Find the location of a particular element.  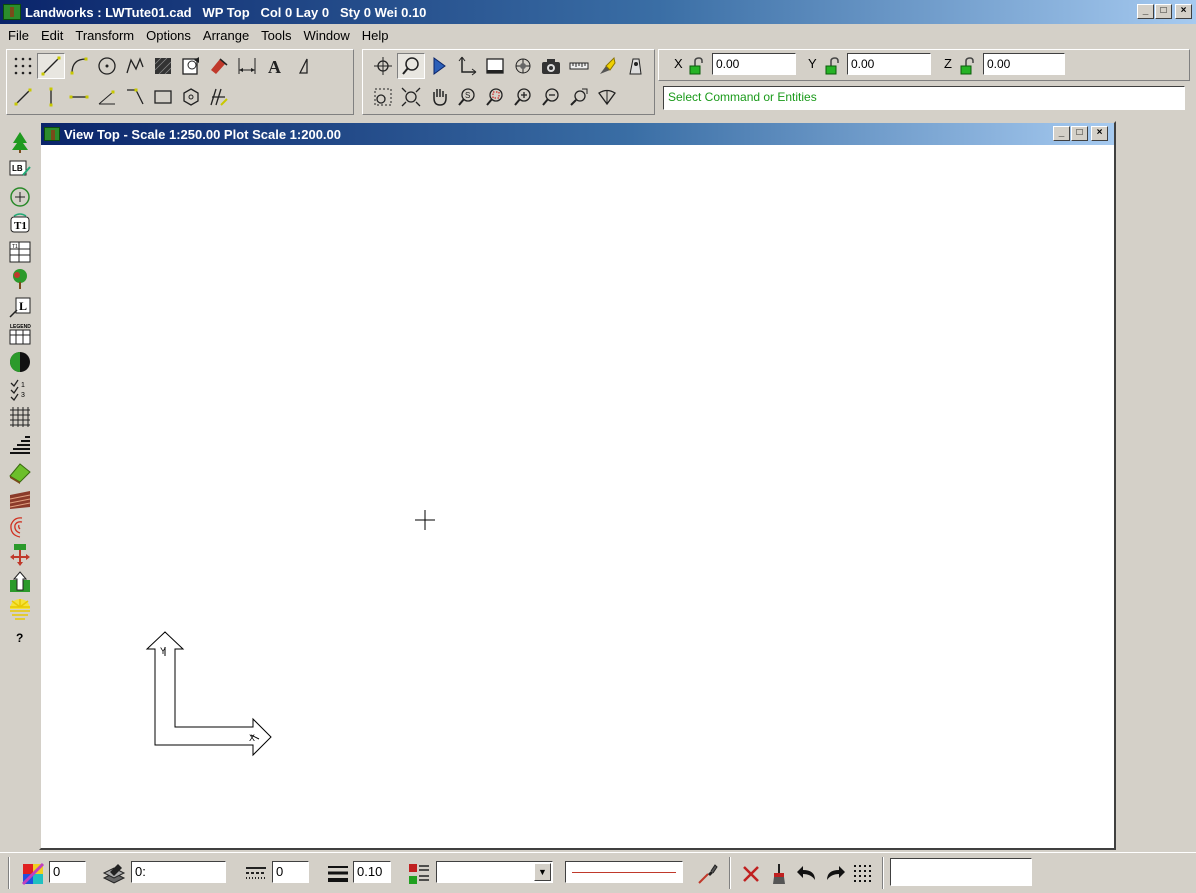

menu-window: Window is located at coordinates (327, 35).